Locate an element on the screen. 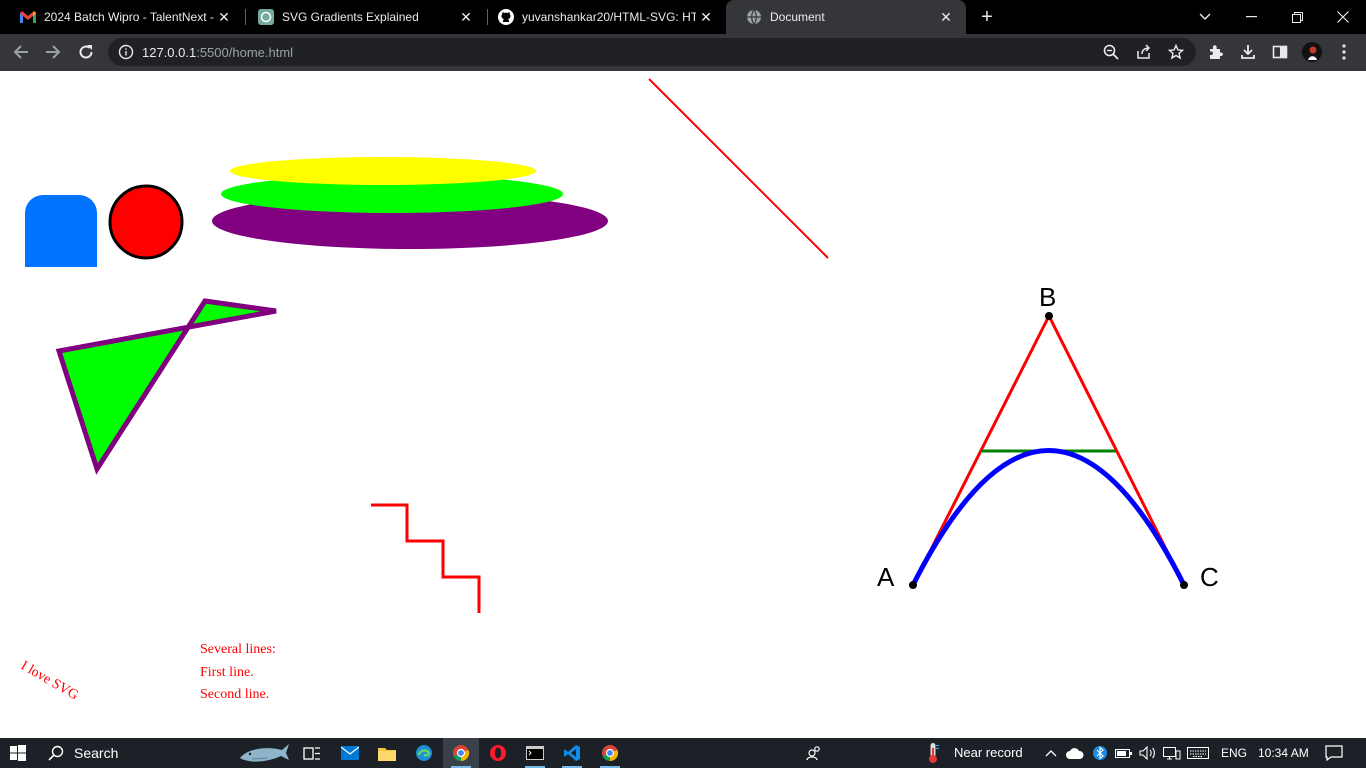  keyboard-icon is located at coordinates (1198, 753).